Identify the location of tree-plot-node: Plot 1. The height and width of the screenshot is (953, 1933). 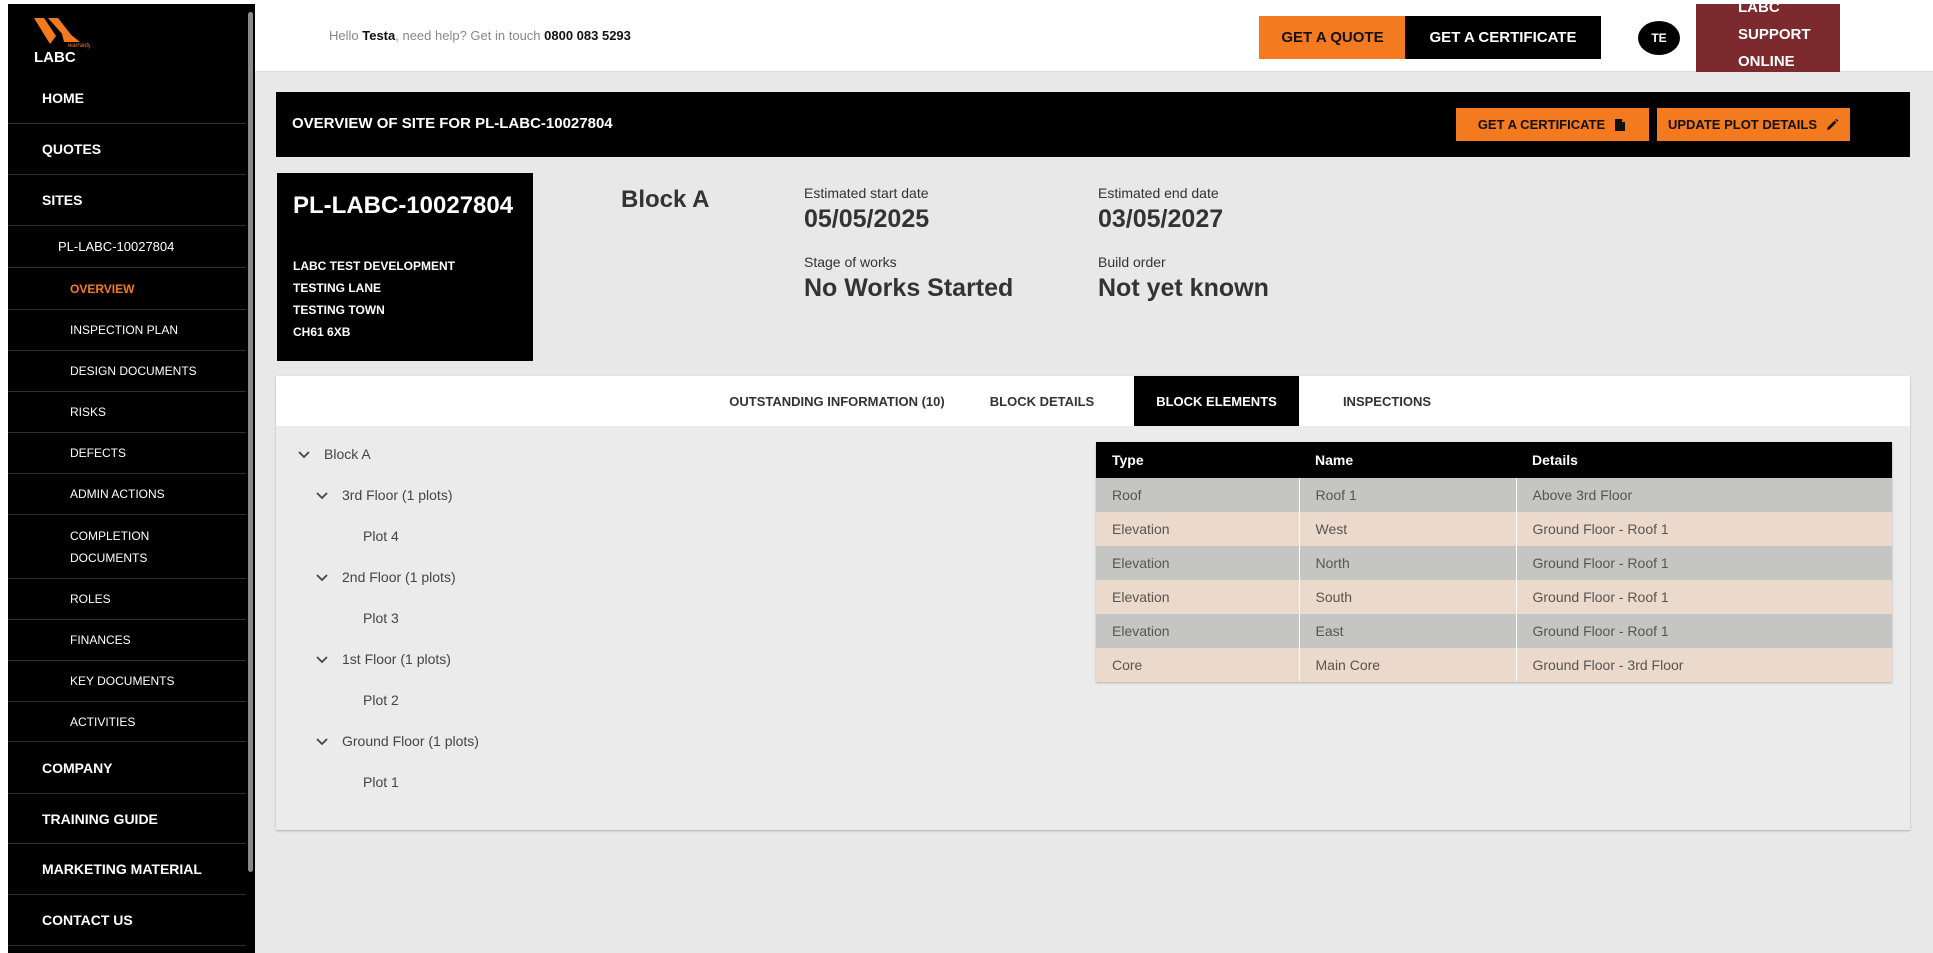
(381, 782).